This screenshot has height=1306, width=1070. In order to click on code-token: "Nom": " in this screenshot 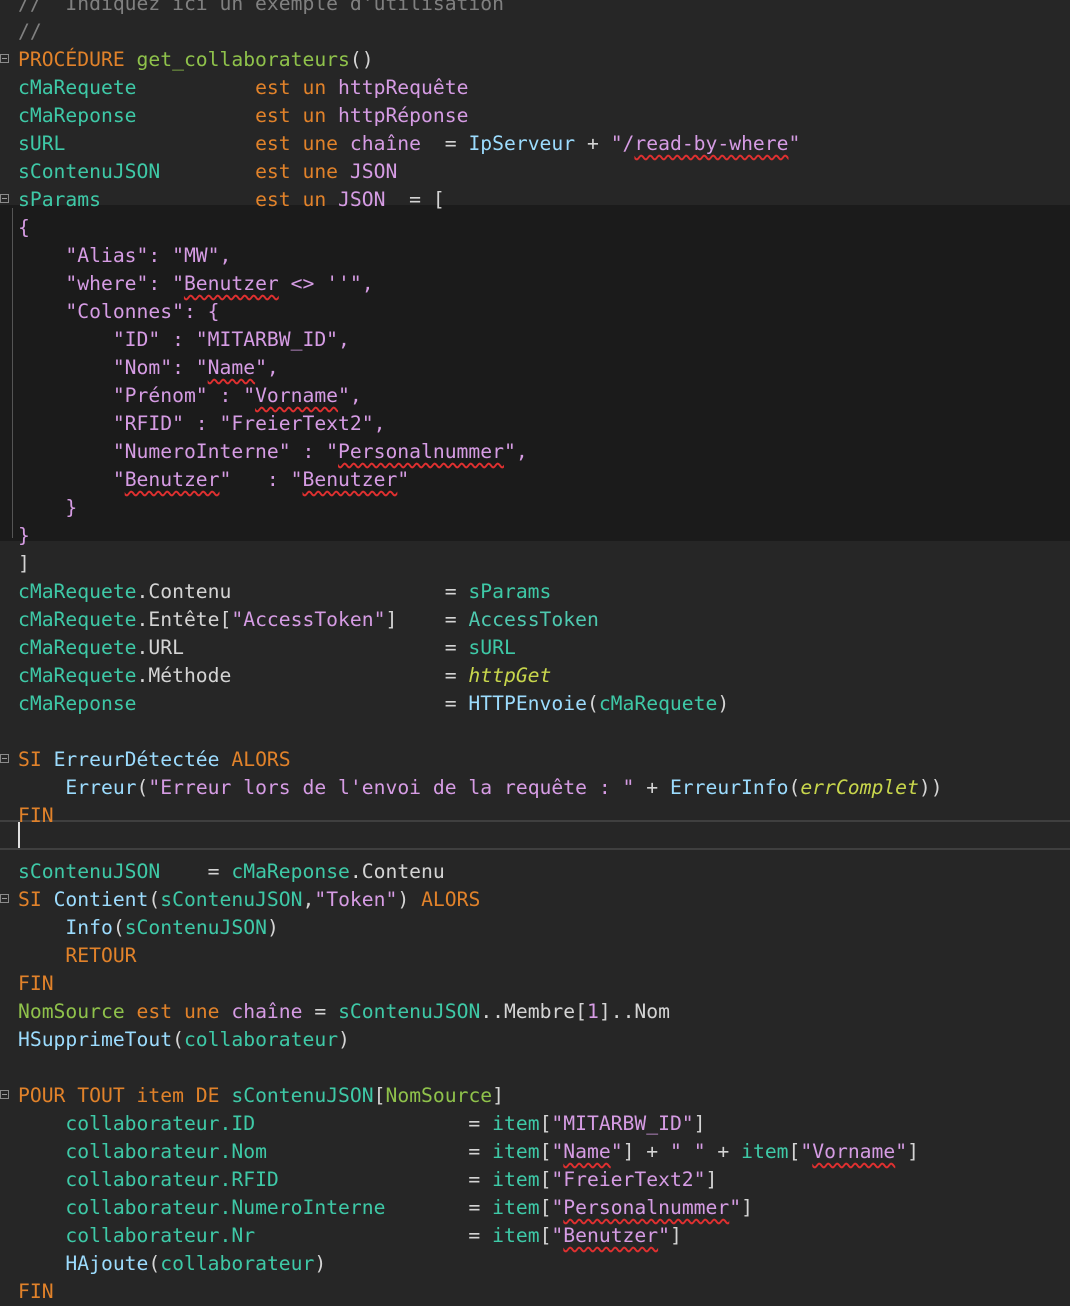, I will do `click(113, 367)`.